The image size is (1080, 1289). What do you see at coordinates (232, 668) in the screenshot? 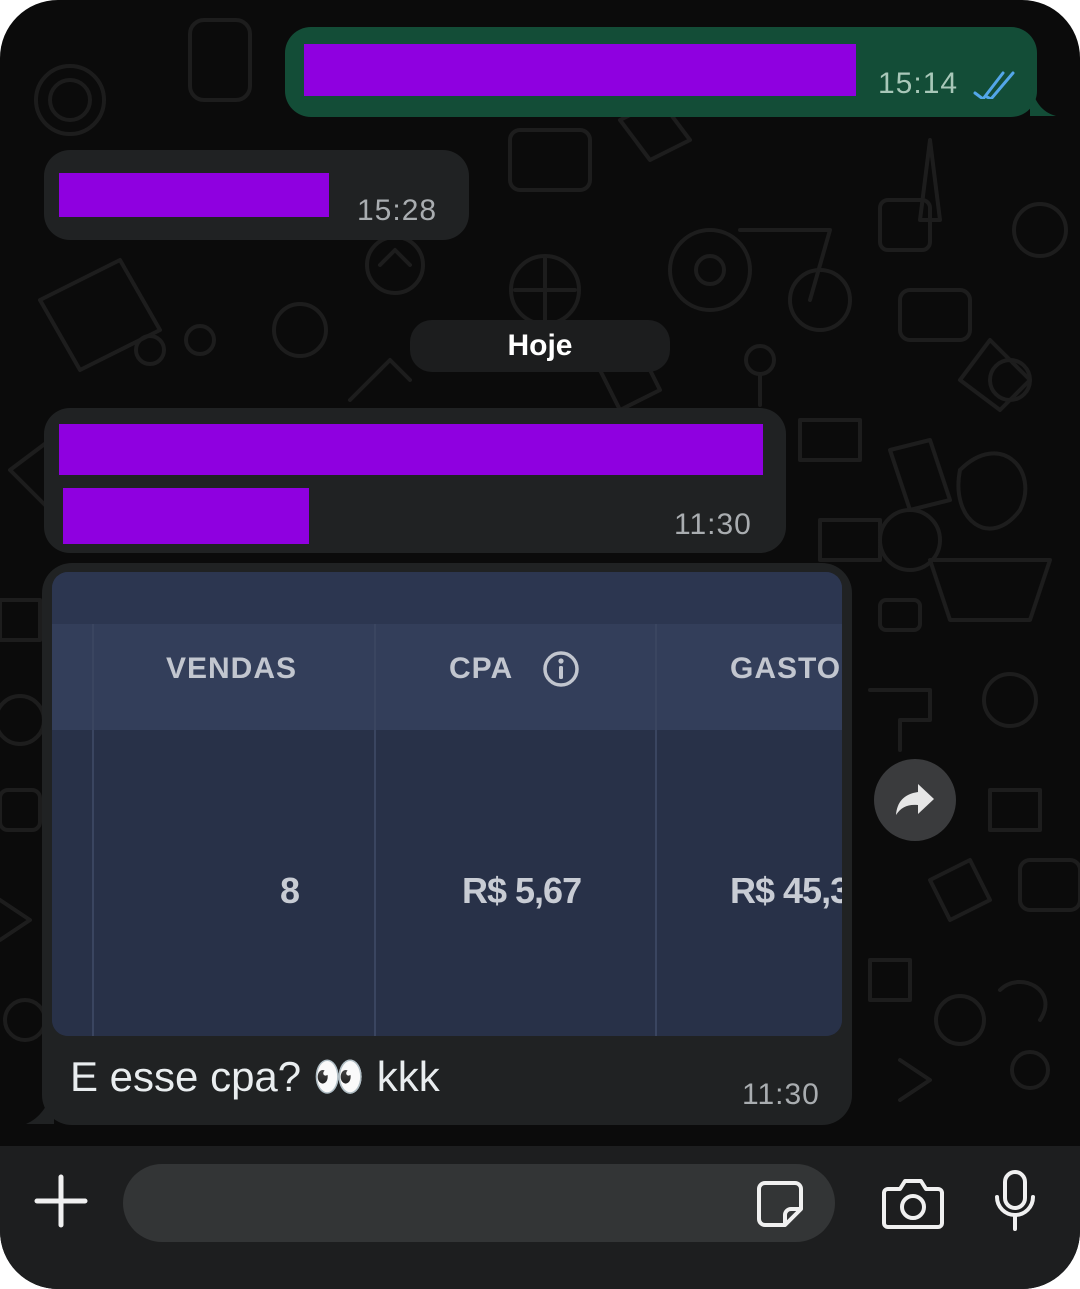
I see `column-header-vendas: VENDAS` at bounding box center [232, 668].